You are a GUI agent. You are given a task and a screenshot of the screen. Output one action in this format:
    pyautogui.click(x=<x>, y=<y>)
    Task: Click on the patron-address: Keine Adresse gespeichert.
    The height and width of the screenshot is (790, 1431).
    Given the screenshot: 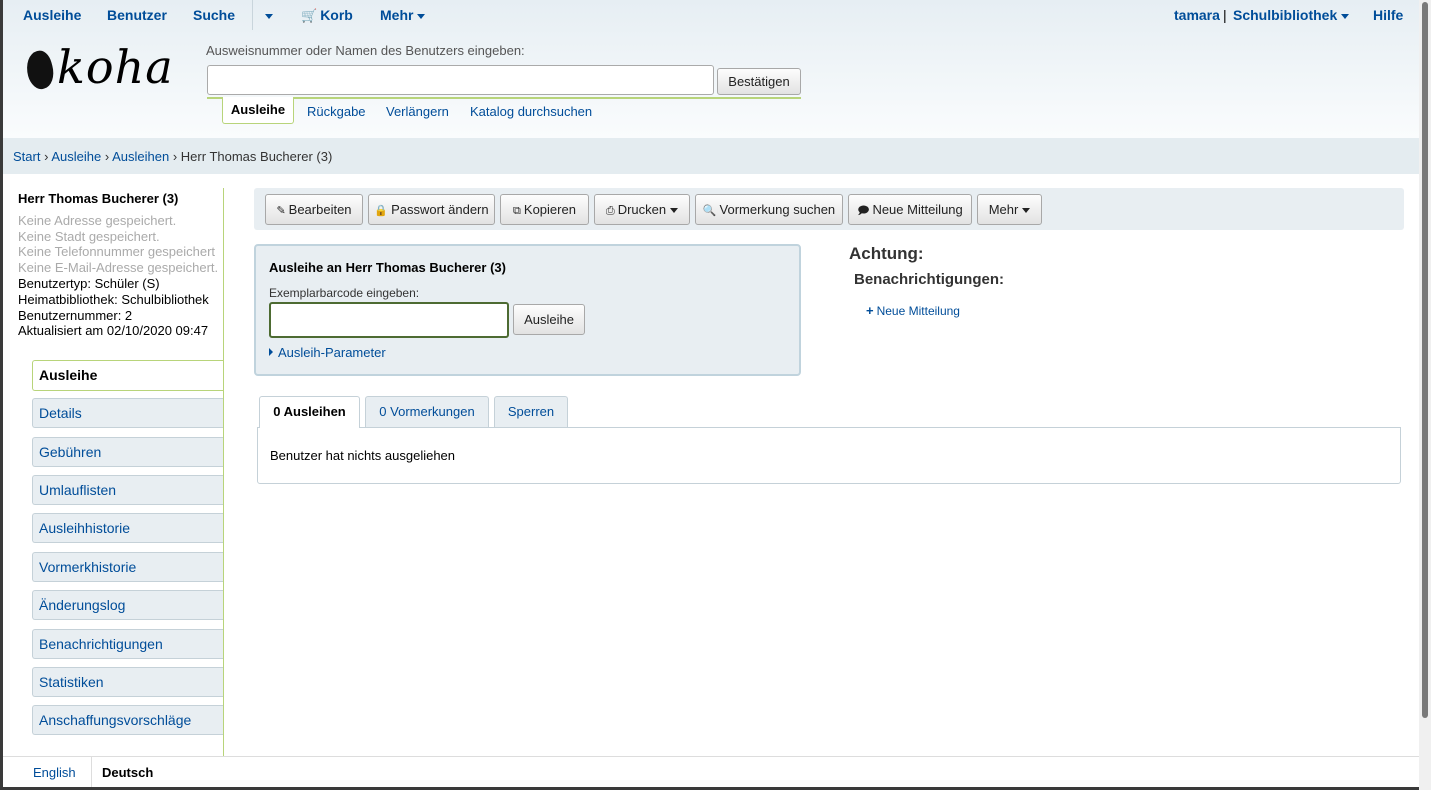 What is the action you would take?
    pyautogui.click(x=97, y=220)
    